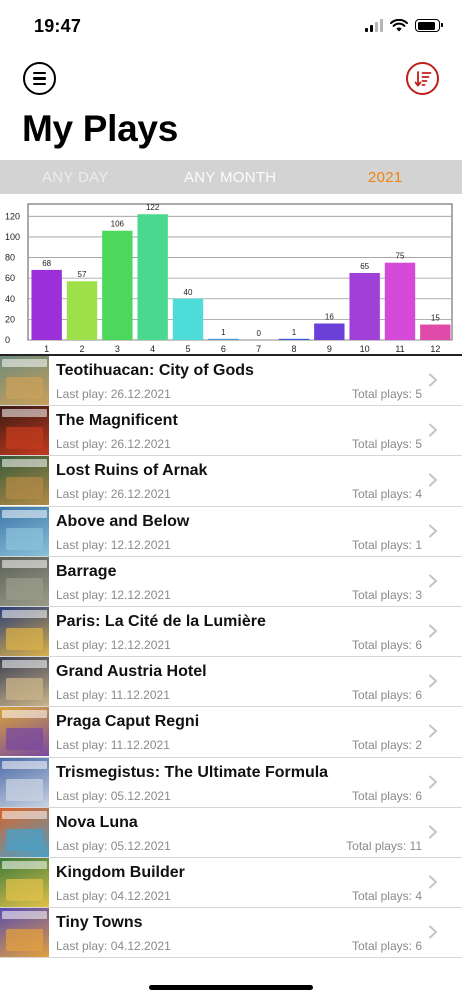 This screenshot has height=1000, width=462. I want to click on x-tick-label: 4, so click(152, 349).